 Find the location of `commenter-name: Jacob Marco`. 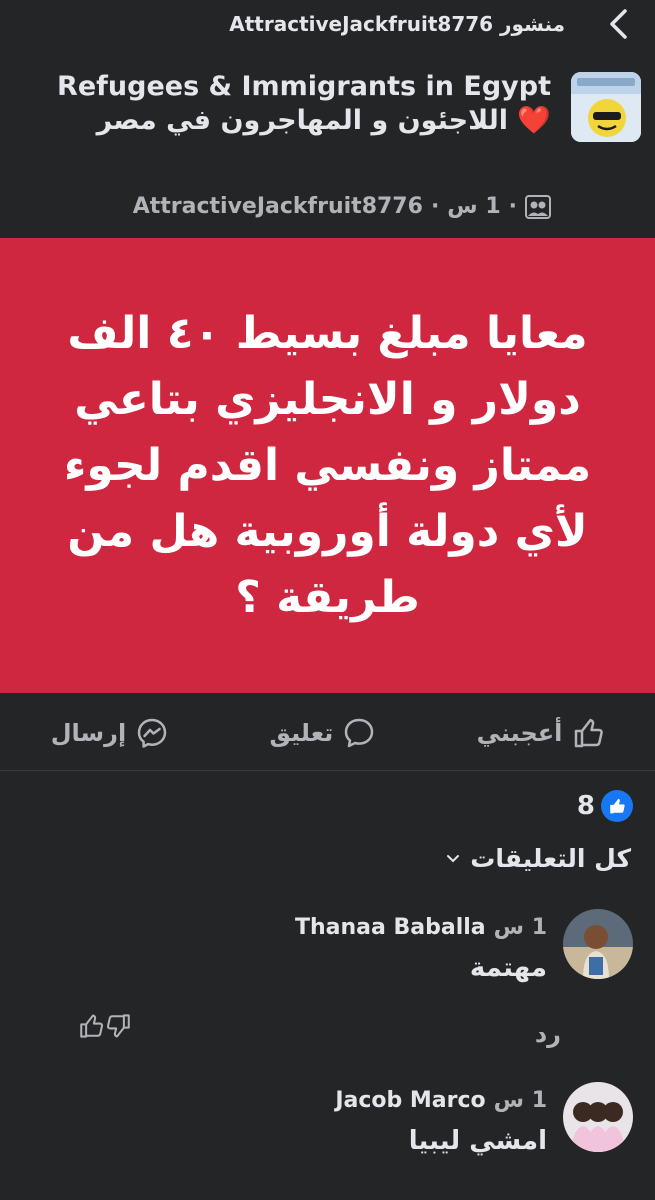

commenter-name: Jacob Marco is located at coordinates (410, 1100).